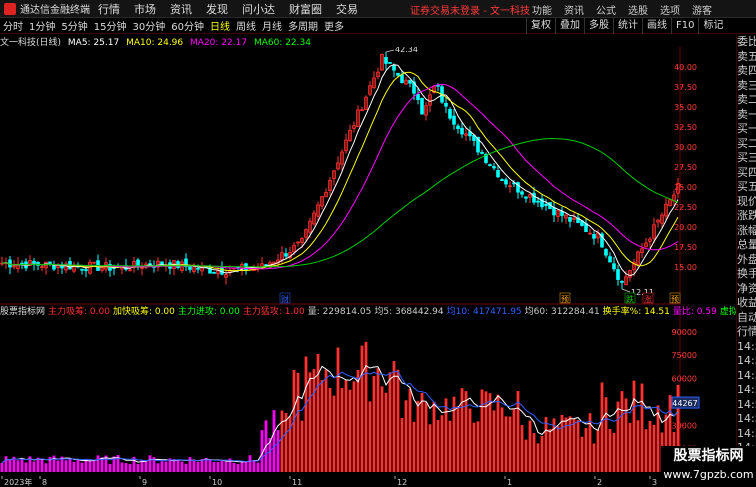 Image resolution: width=756 pixels, height=487 pixels. Describe the element at coordinates (598, 26) in the screenshot. I see `multi-stock-button: 多股` at that location.